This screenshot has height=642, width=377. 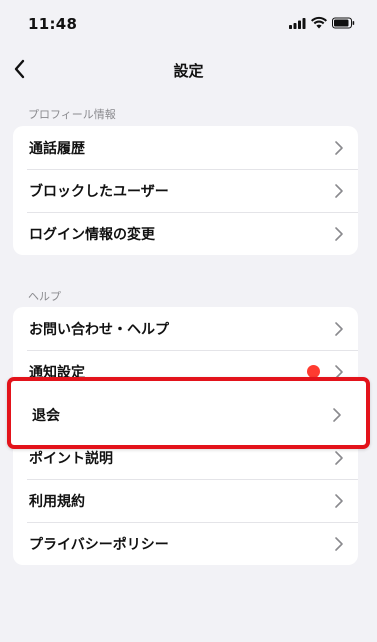 What do you see at coordinates (343, 23) in the screenshot?
I see `battery-icon` at bounding box center [343, 23].